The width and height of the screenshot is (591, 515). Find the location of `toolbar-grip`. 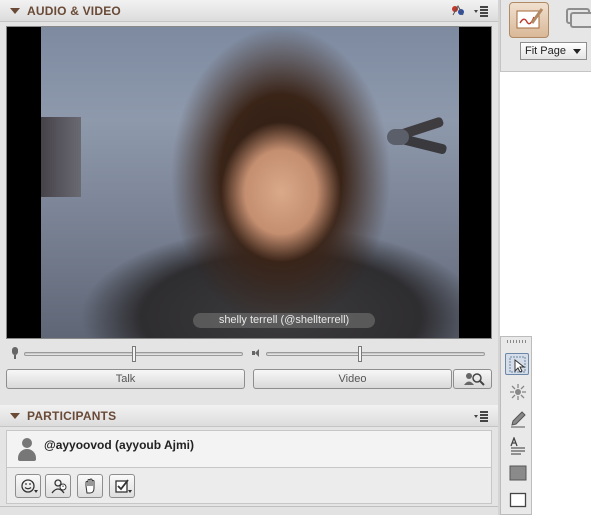

toolbar-grip is located at coordinates (517, 341).